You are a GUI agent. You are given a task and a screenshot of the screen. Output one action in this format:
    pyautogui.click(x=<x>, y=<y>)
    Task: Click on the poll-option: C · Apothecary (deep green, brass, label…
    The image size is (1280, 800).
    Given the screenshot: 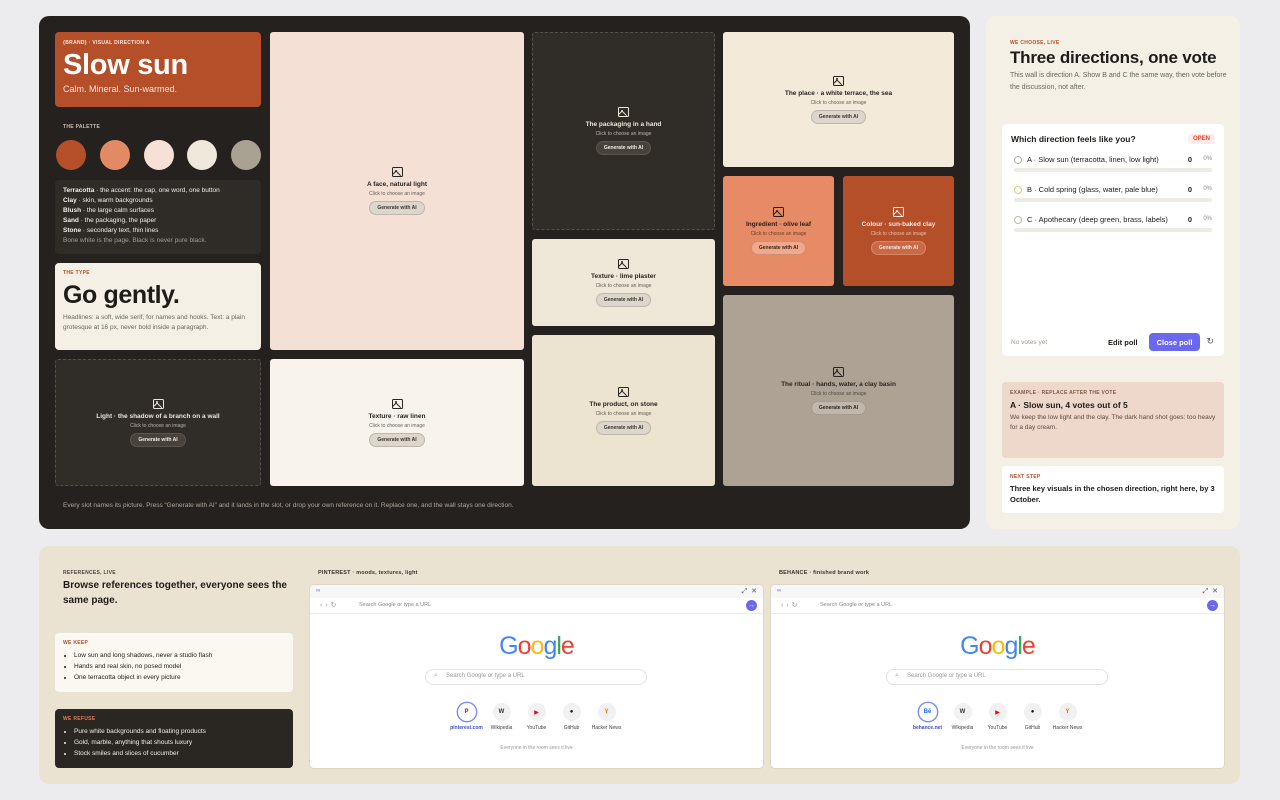 What is the action you would take?
    pyautogui.click(x=1113, y=225)
    